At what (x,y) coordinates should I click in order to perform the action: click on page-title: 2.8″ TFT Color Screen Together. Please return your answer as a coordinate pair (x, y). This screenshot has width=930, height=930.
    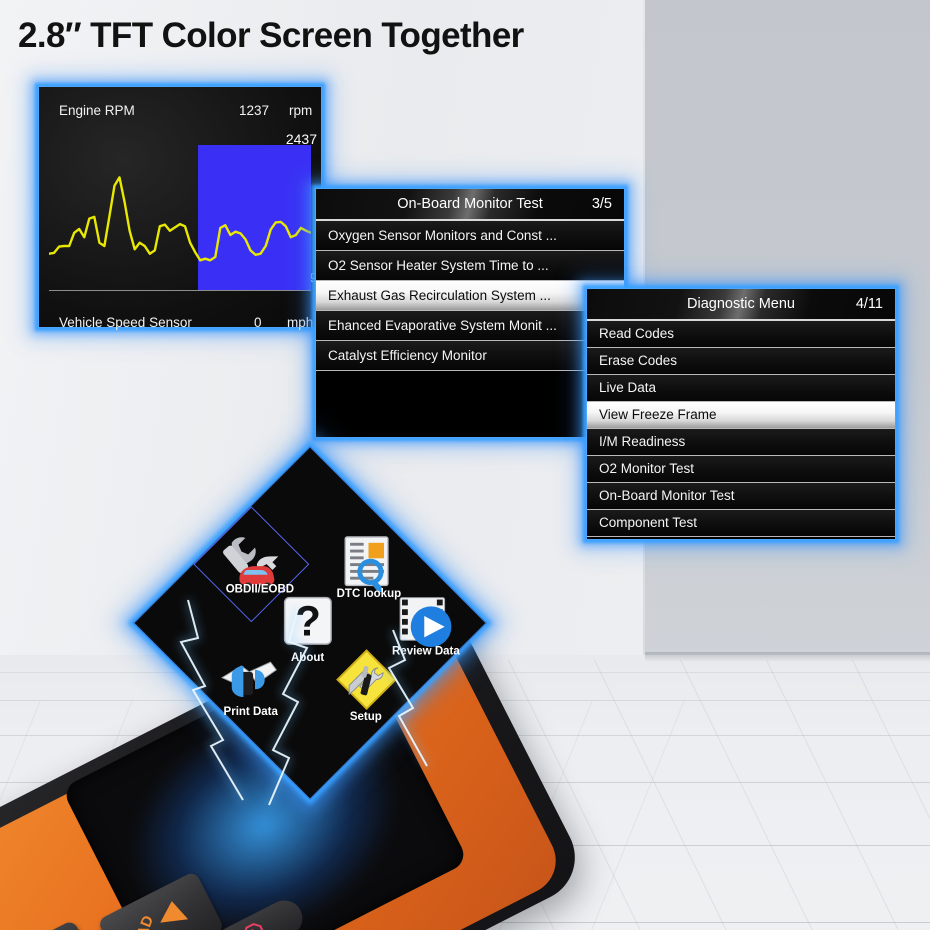
    Looking at the image, I should click on (271, 35).